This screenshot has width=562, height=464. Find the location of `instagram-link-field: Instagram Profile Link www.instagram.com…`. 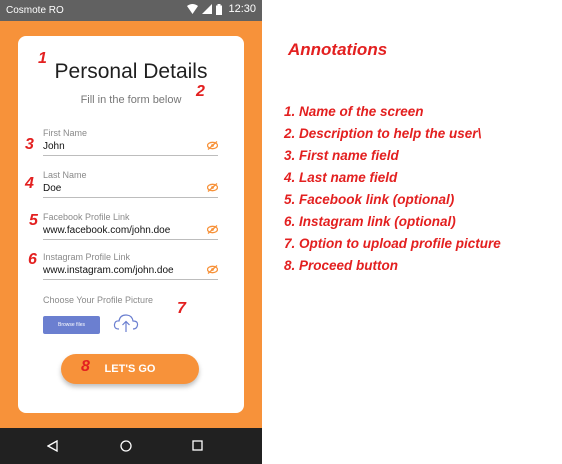

instagram-link-field: Instagram Profile Link www.instagram.com… is located at coordinates (130, 266).